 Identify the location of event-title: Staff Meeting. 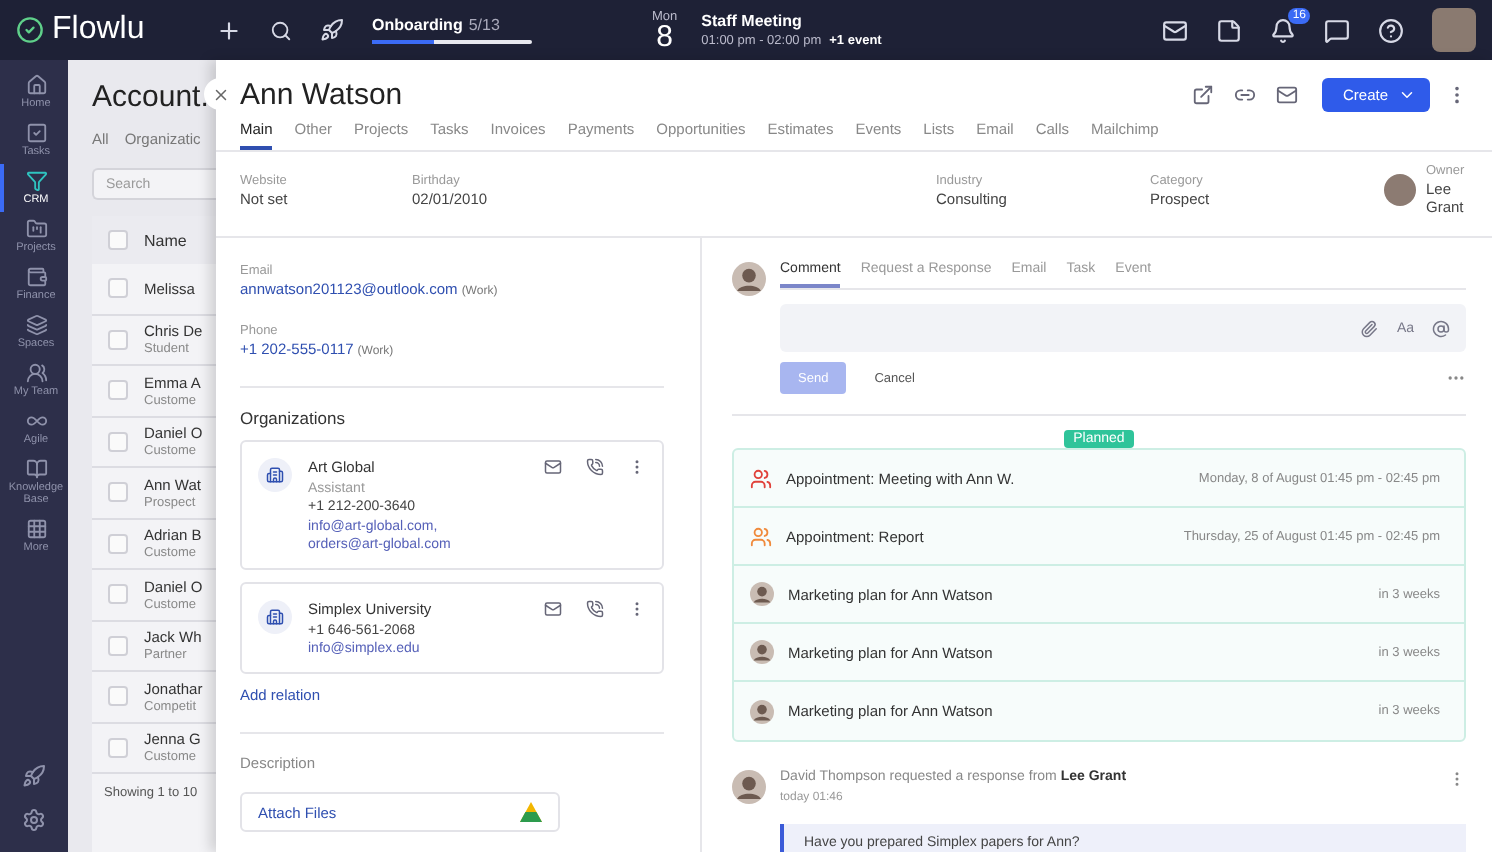
(791, 21).